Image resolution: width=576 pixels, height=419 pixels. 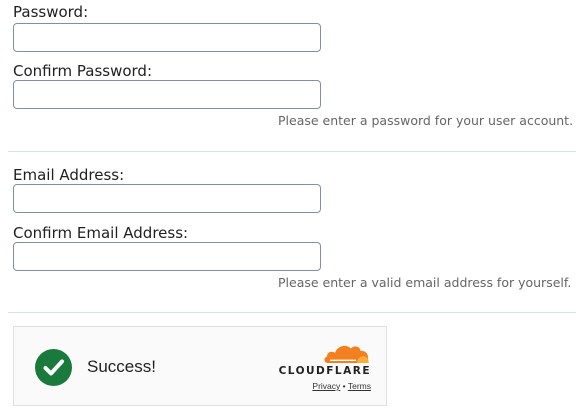 What do you see at coordinates (167, 256) in the screenshot?
I see `confirm-email-field` at bounding box center [167, 256].